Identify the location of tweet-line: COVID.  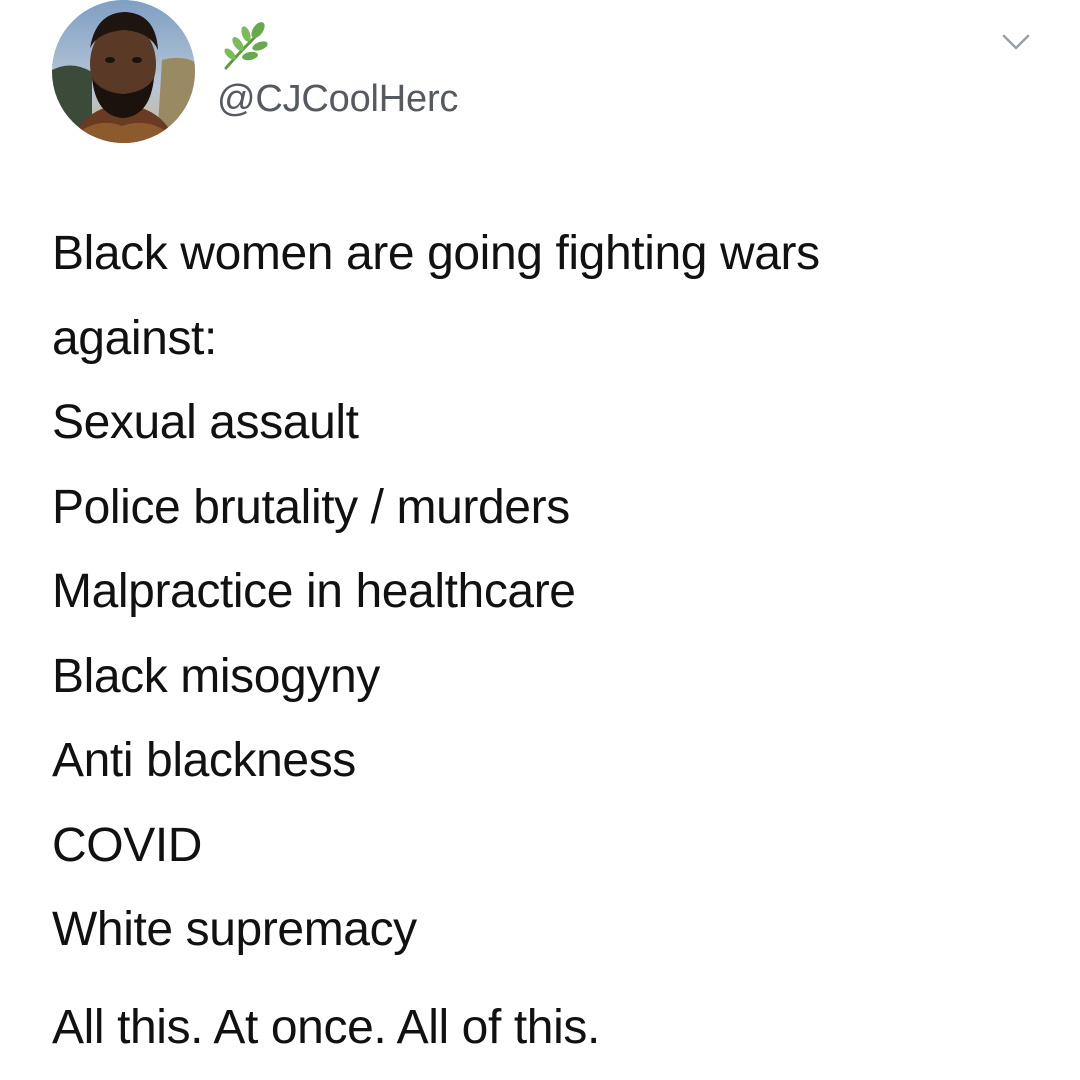
(127, 845).